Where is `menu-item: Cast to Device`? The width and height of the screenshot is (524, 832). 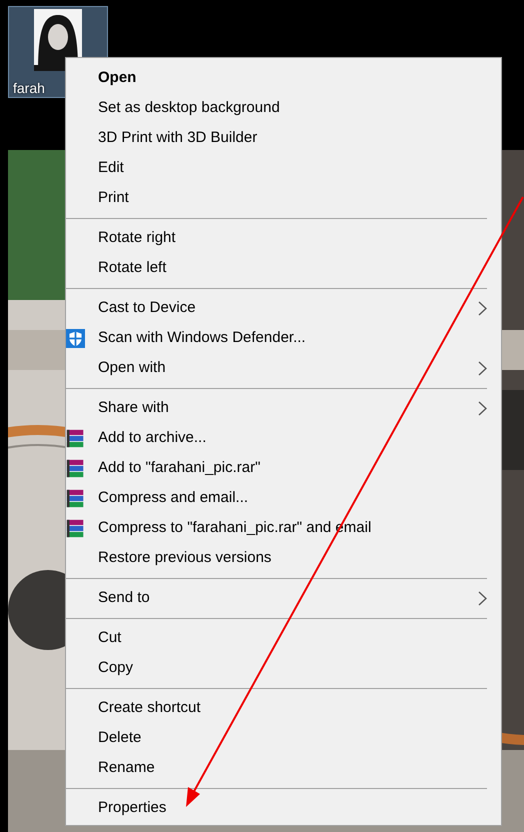 menu-item: Cast to Device is located at coordinates (283, 308).